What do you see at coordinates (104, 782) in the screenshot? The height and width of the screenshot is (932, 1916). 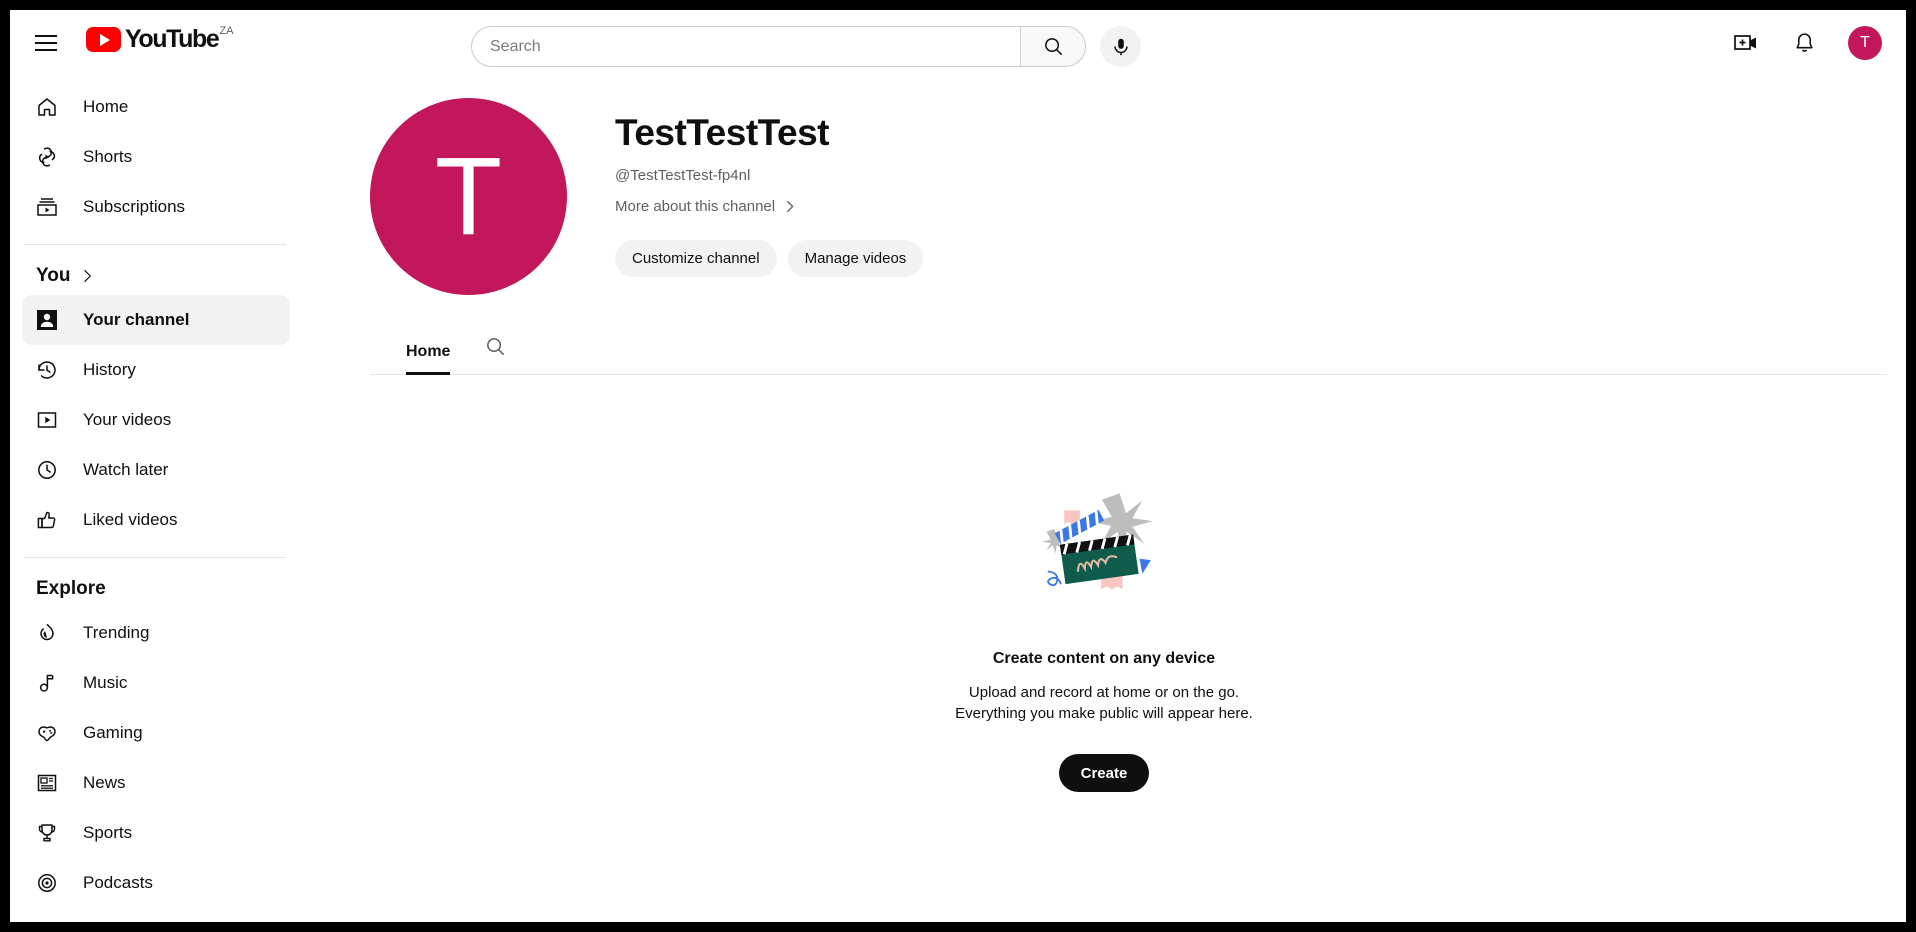 I see `sidebar-item-label: News` at bounding box center [104, 782].